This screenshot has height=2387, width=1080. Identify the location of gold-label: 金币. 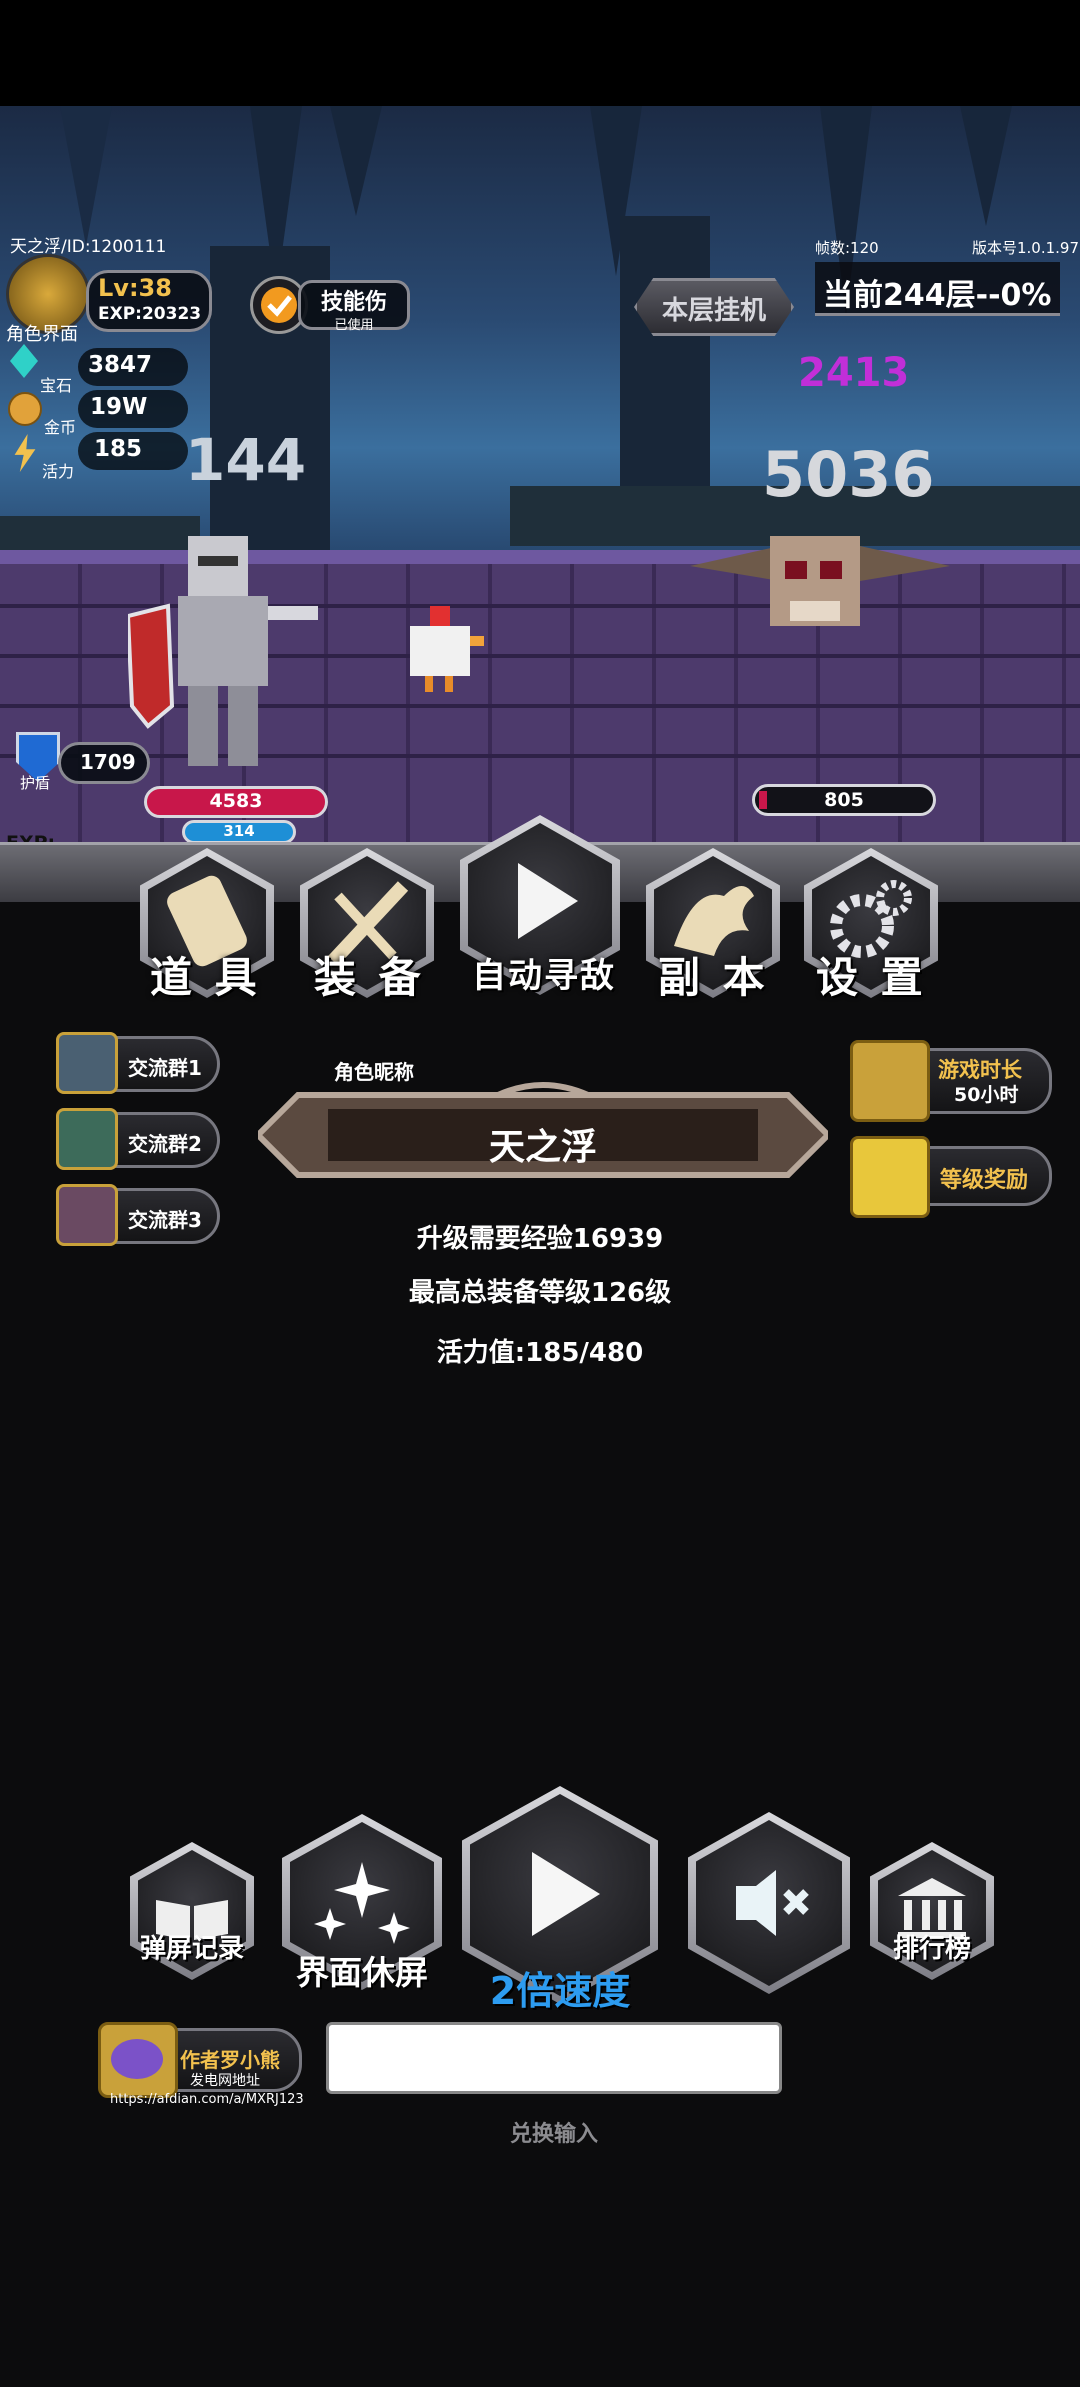
(60, 427).